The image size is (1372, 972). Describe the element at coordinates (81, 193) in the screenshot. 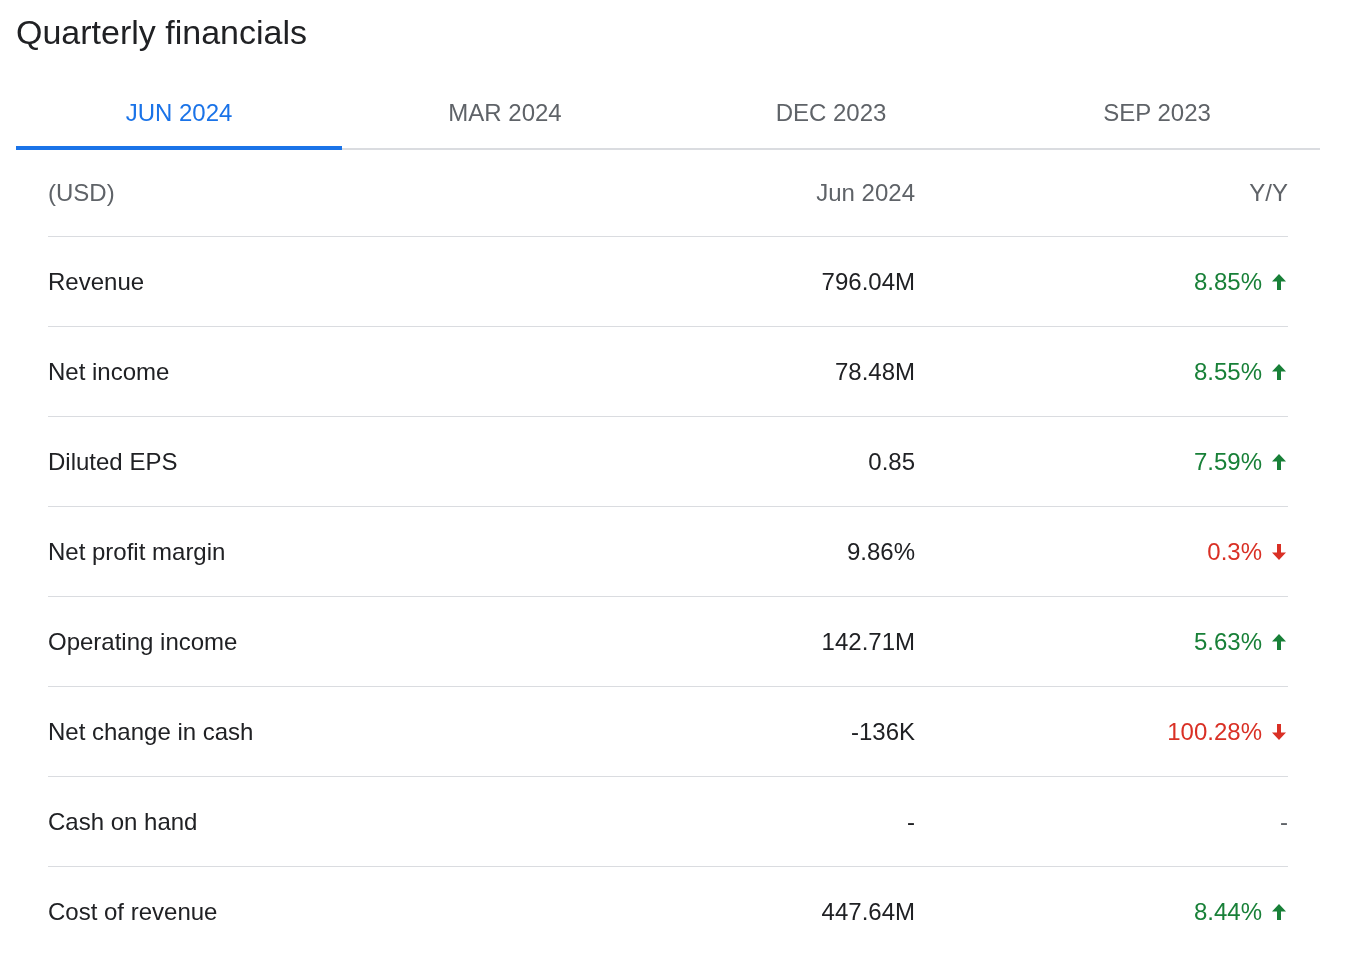

I see `column-header: (USD)` at that location.